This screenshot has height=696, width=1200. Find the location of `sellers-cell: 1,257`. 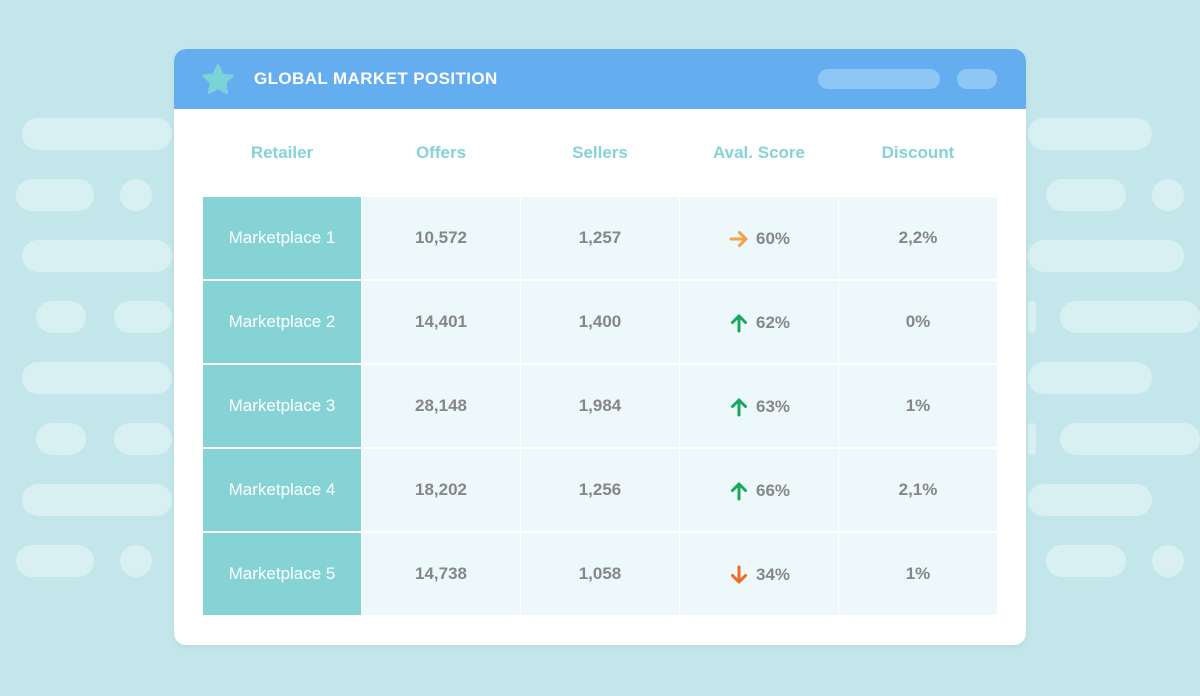

sellers-cell: 1,257 is located at coordinates (600, 238).